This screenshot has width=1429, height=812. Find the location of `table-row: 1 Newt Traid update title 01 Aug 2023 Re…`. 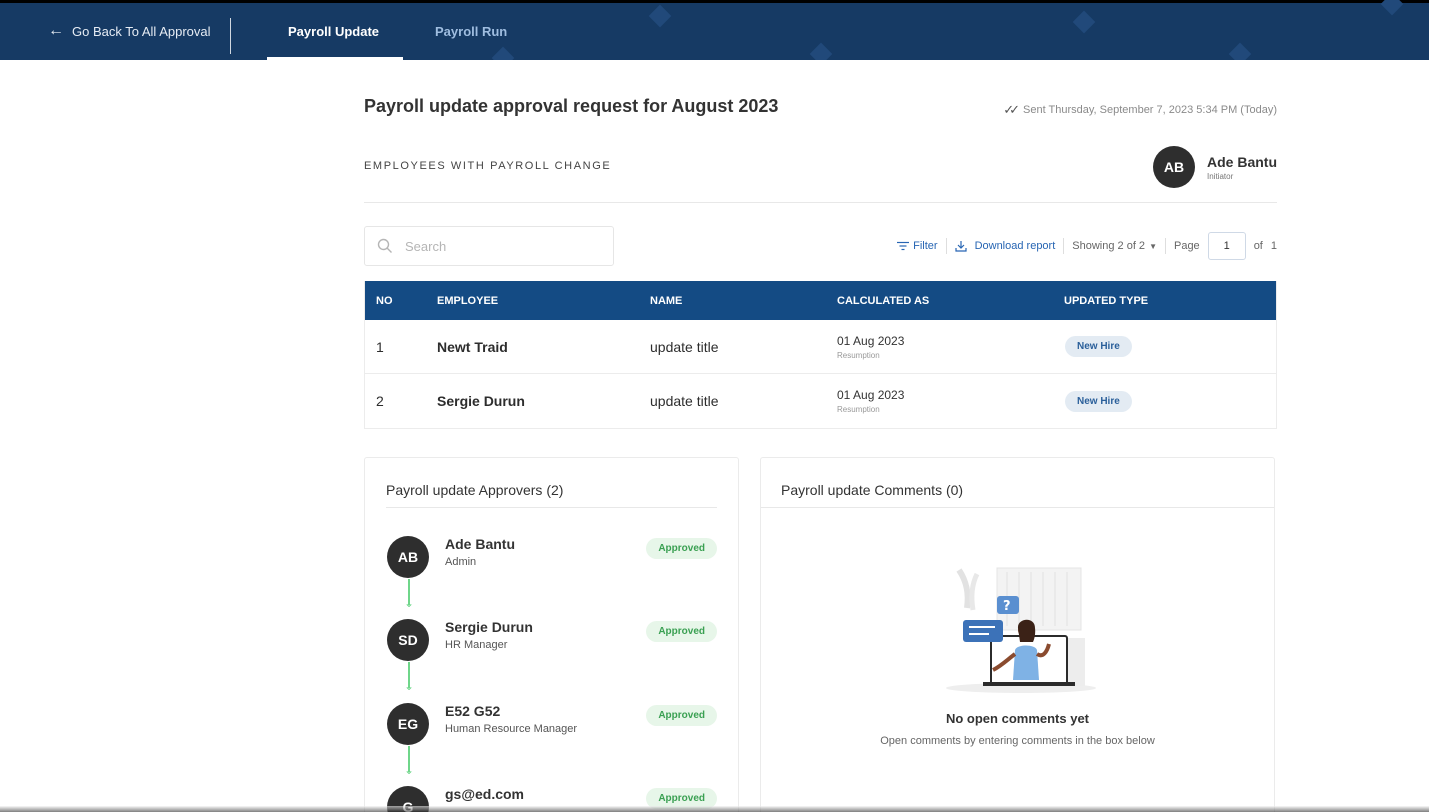

table-row: 1 Newt Traid update title 01 Aug 2023 Re… is located at coordinates (820, 347).